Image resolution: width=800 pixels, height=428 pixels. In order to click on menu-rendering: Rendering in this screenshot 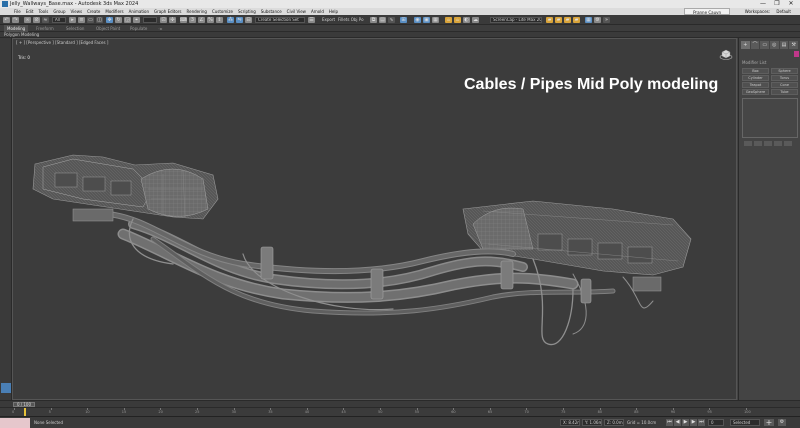, I will do `click(197, 11)`.